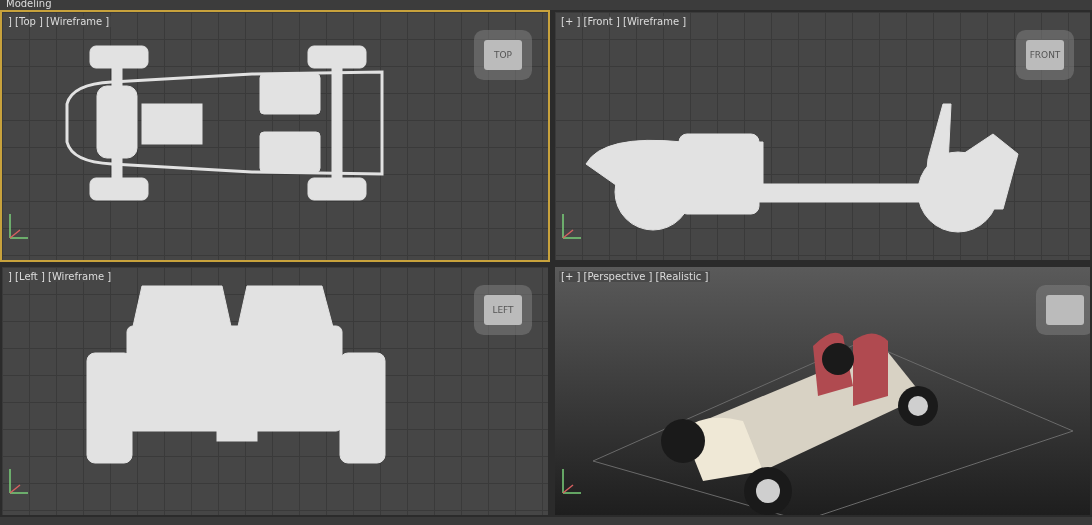 Image resolution: width=1092 pixels, height=525 pixels. What do you see at coordinates (29, 4) in the screenshot?
I see `ribbon-tab-label: Modeling` at bounding box center [29, 4].